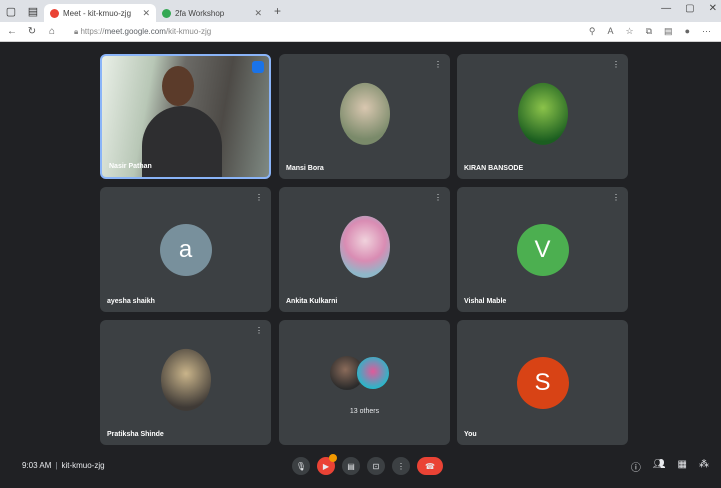 Image resolution: width=721 pixels, height=488 pixels. I want to click on participant-tile: ⋮ a ayesha shaikh, so click(185, 249).